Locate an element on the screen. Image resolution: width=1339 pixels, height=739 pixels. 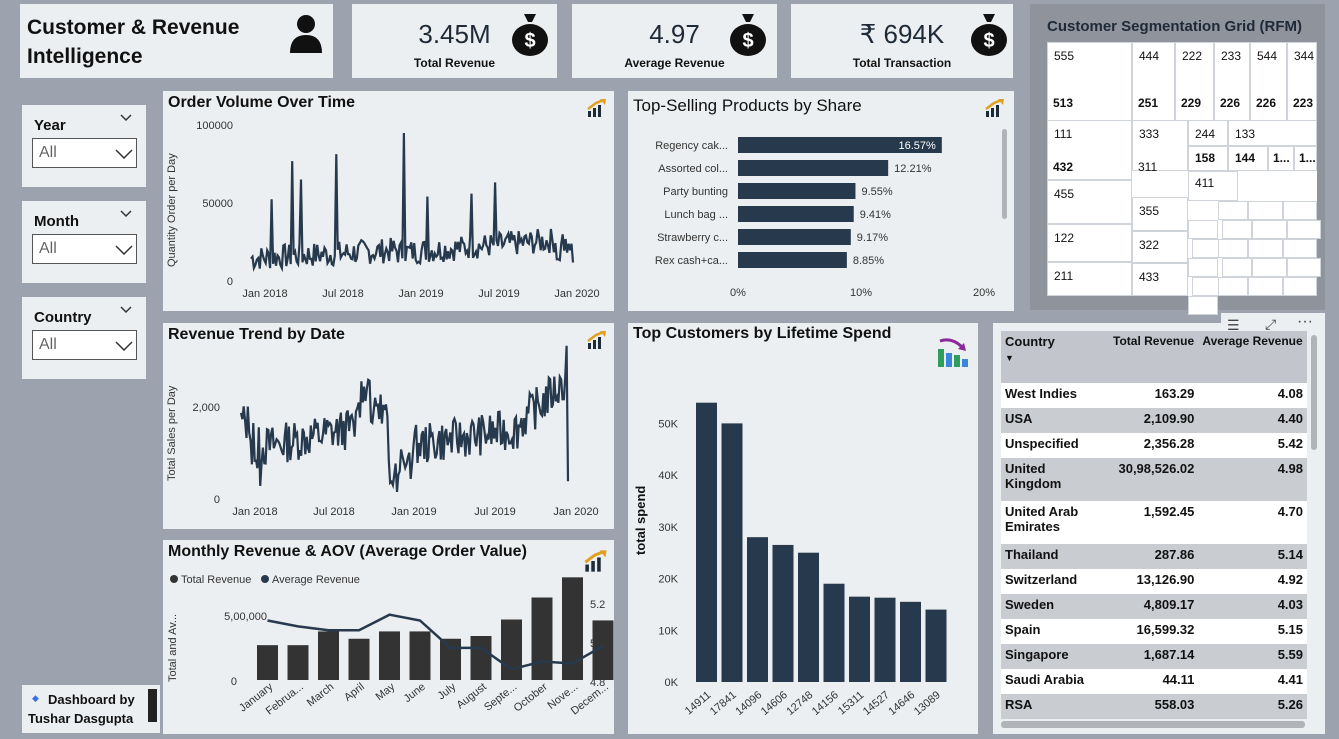
table-row: USA 2,109.90 4.40 is located at coordinates (1154, 420).